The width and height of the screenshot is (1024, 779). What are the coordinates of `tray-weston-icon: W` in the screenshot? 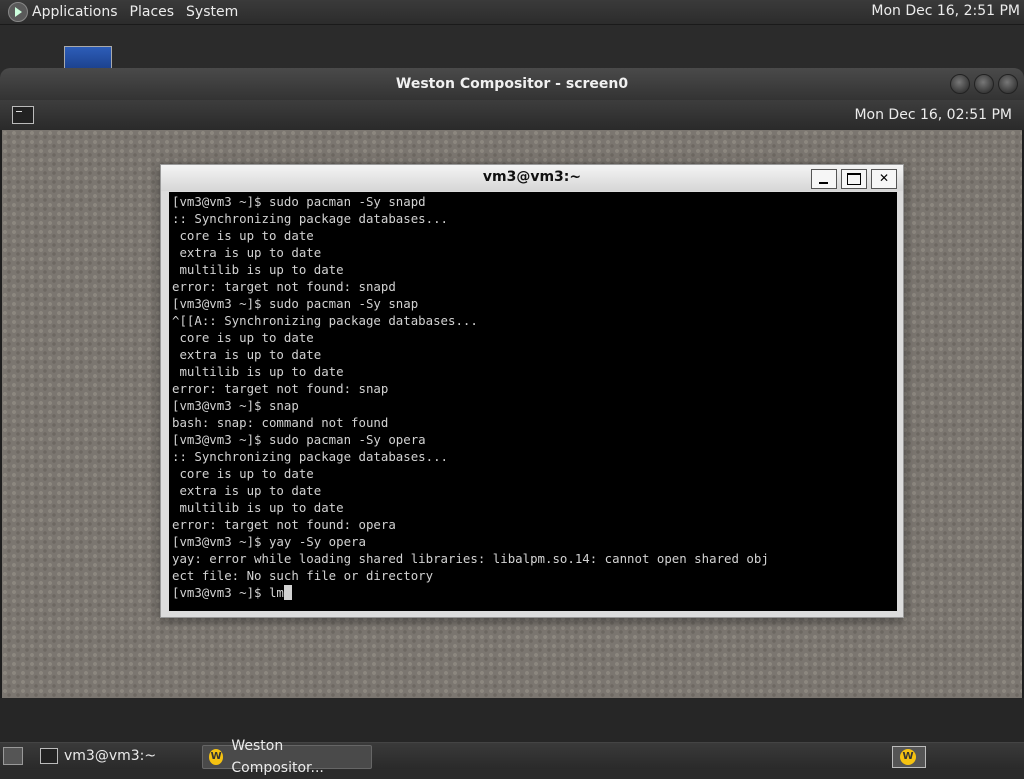 It's located at (909, 757).